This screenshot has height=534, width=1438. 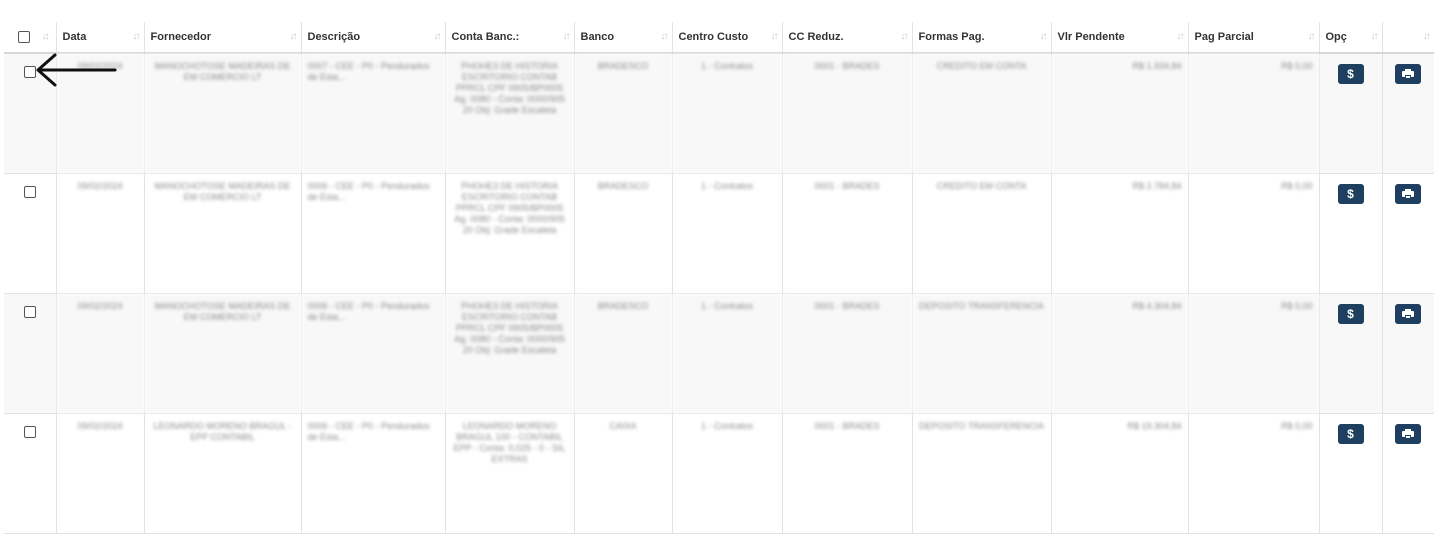 I want to click on header-centro-custo: Centro Custo ↓↑, so click(x=726, y=38).